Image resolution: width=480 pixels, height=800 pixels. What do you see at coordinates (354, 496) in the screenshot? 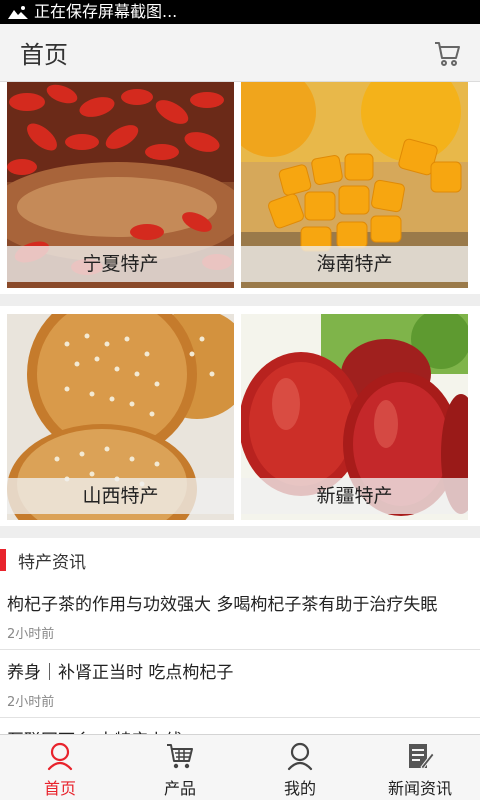
I see `category-label: 新疆特产` at bounding box center [354, 496].